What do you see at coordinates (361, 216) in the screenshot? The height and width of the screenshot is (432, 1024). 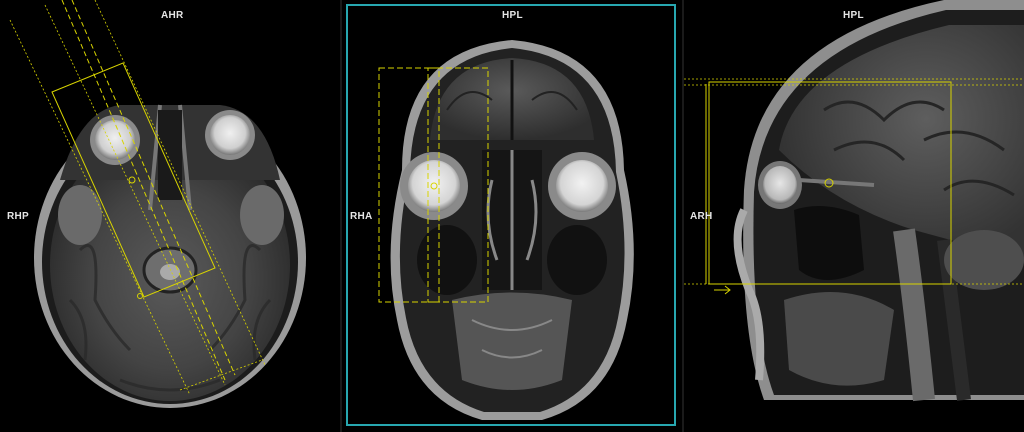 I see `coronal-orientation-left: RHA` at bounding box center [361, 216].